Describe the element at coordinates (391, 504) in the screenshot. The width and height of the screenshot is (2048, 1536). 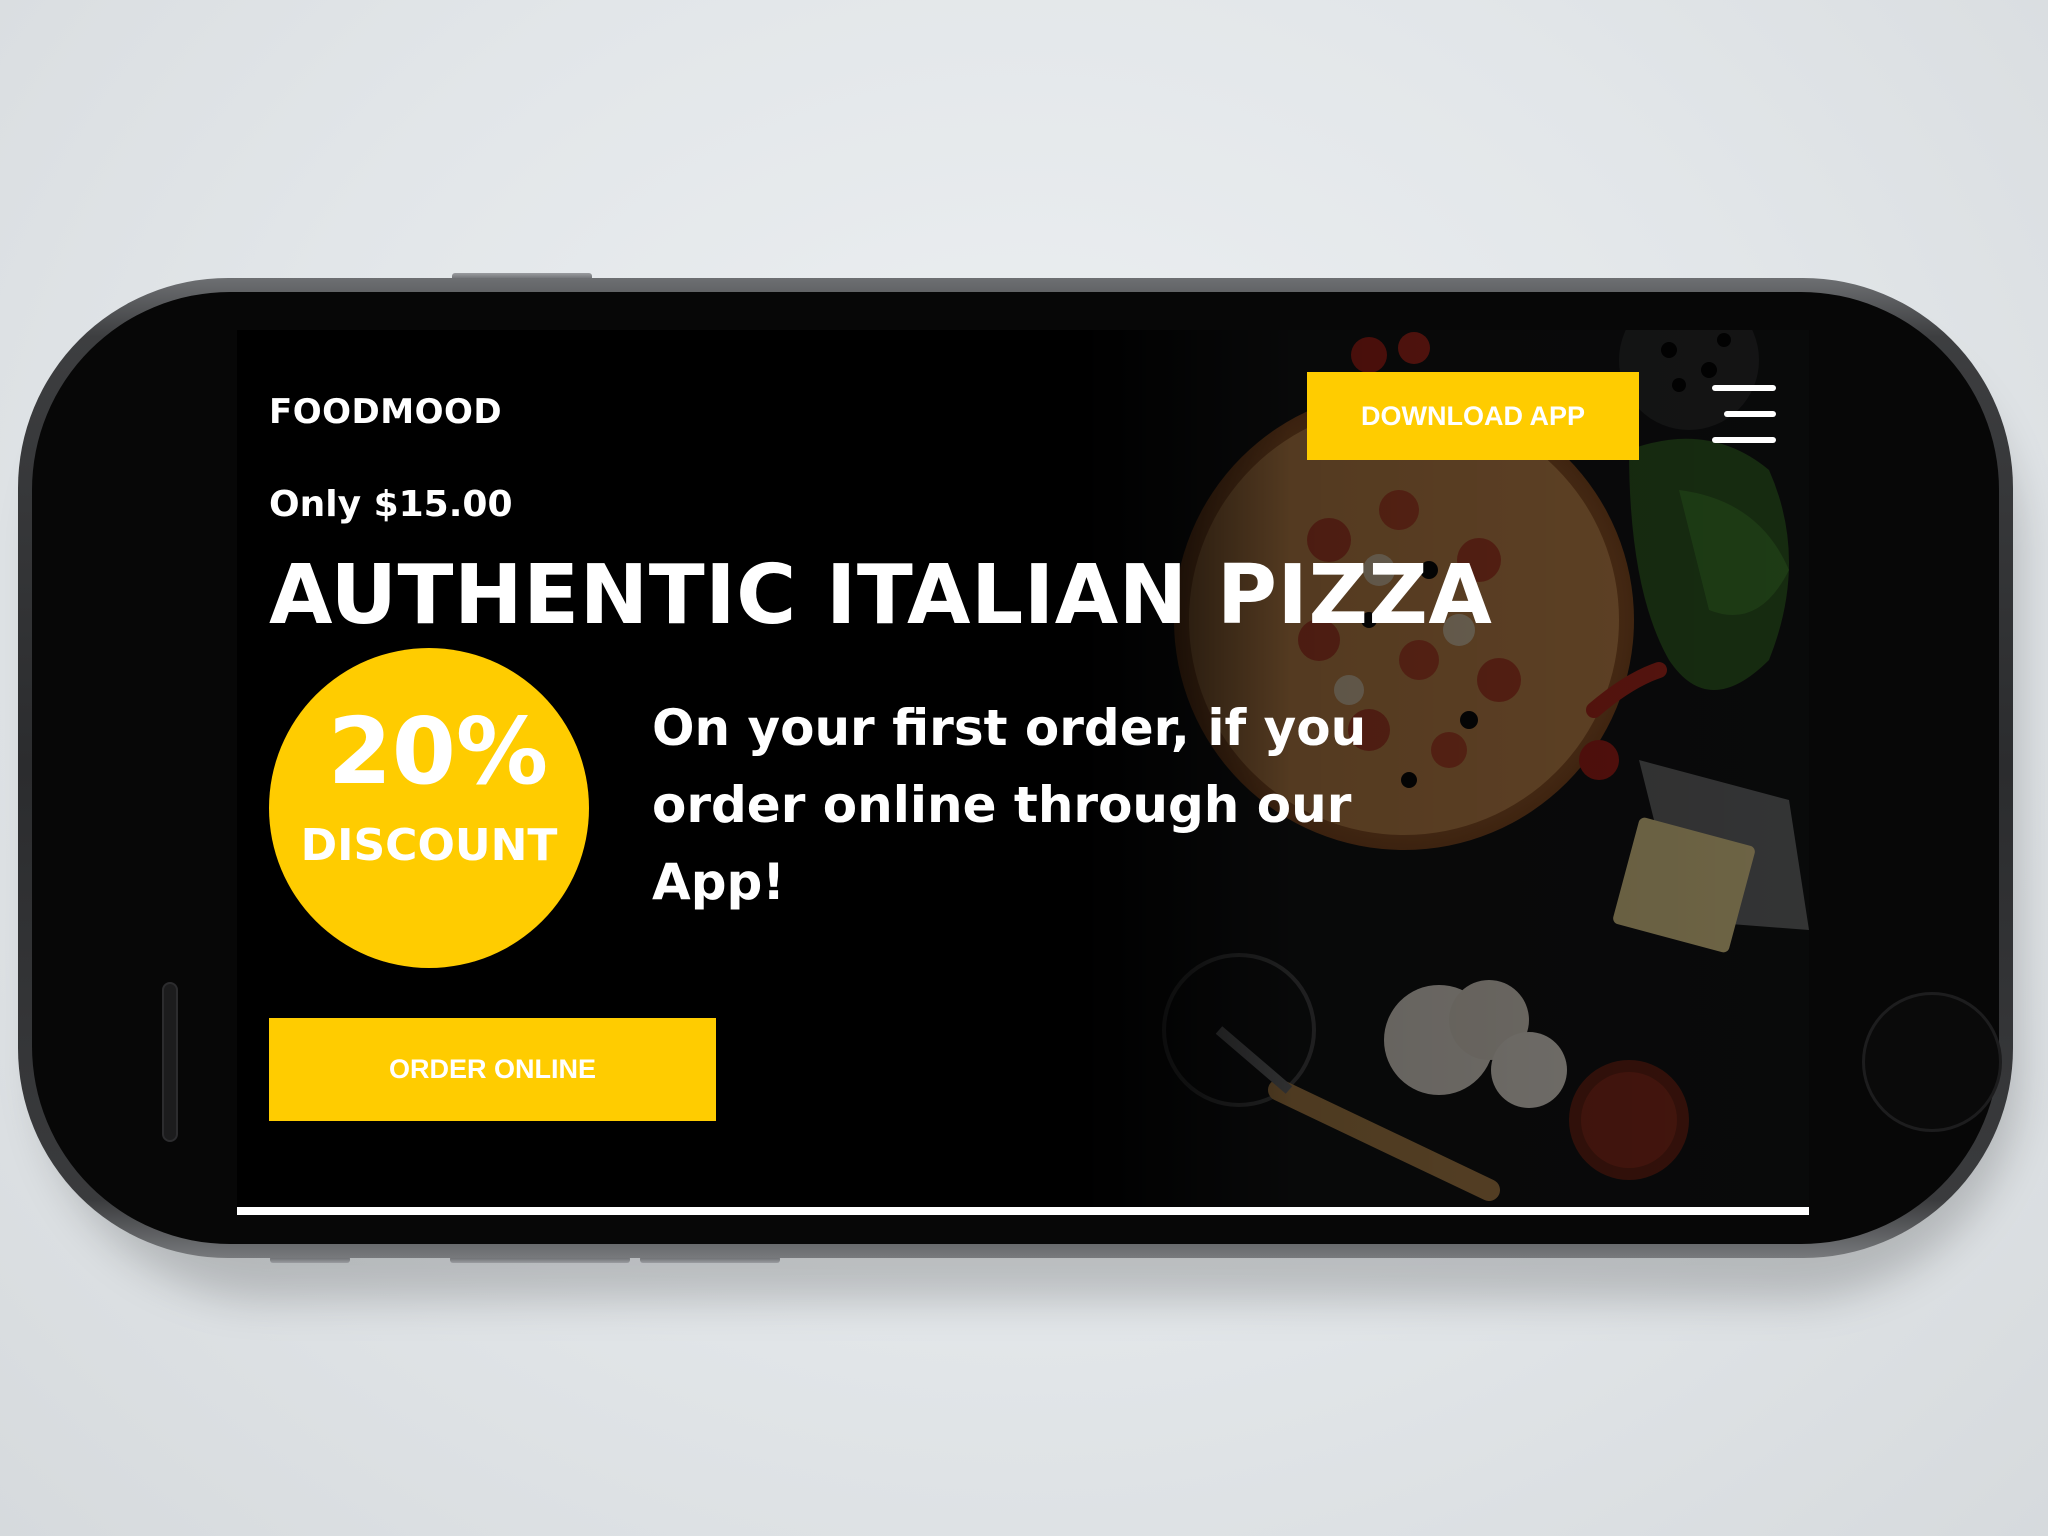
I see `price-label: Only $15.00` at that location.